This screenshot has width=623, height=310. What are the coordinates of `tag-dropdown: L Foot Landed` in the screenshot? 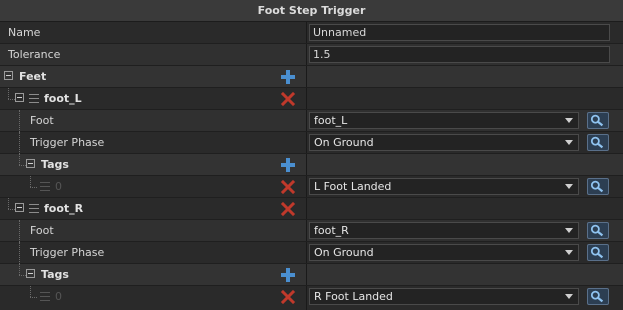 It's located at (444, 186).